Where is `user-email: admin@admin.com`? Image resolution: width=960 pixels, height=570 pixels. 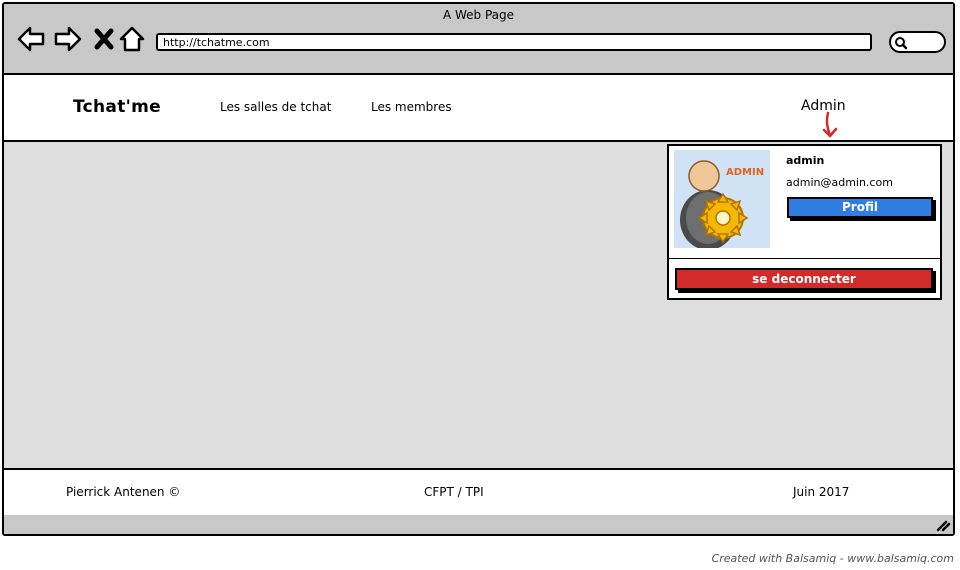
user-email: admin@admin.com is located at coordinates (839, 182).